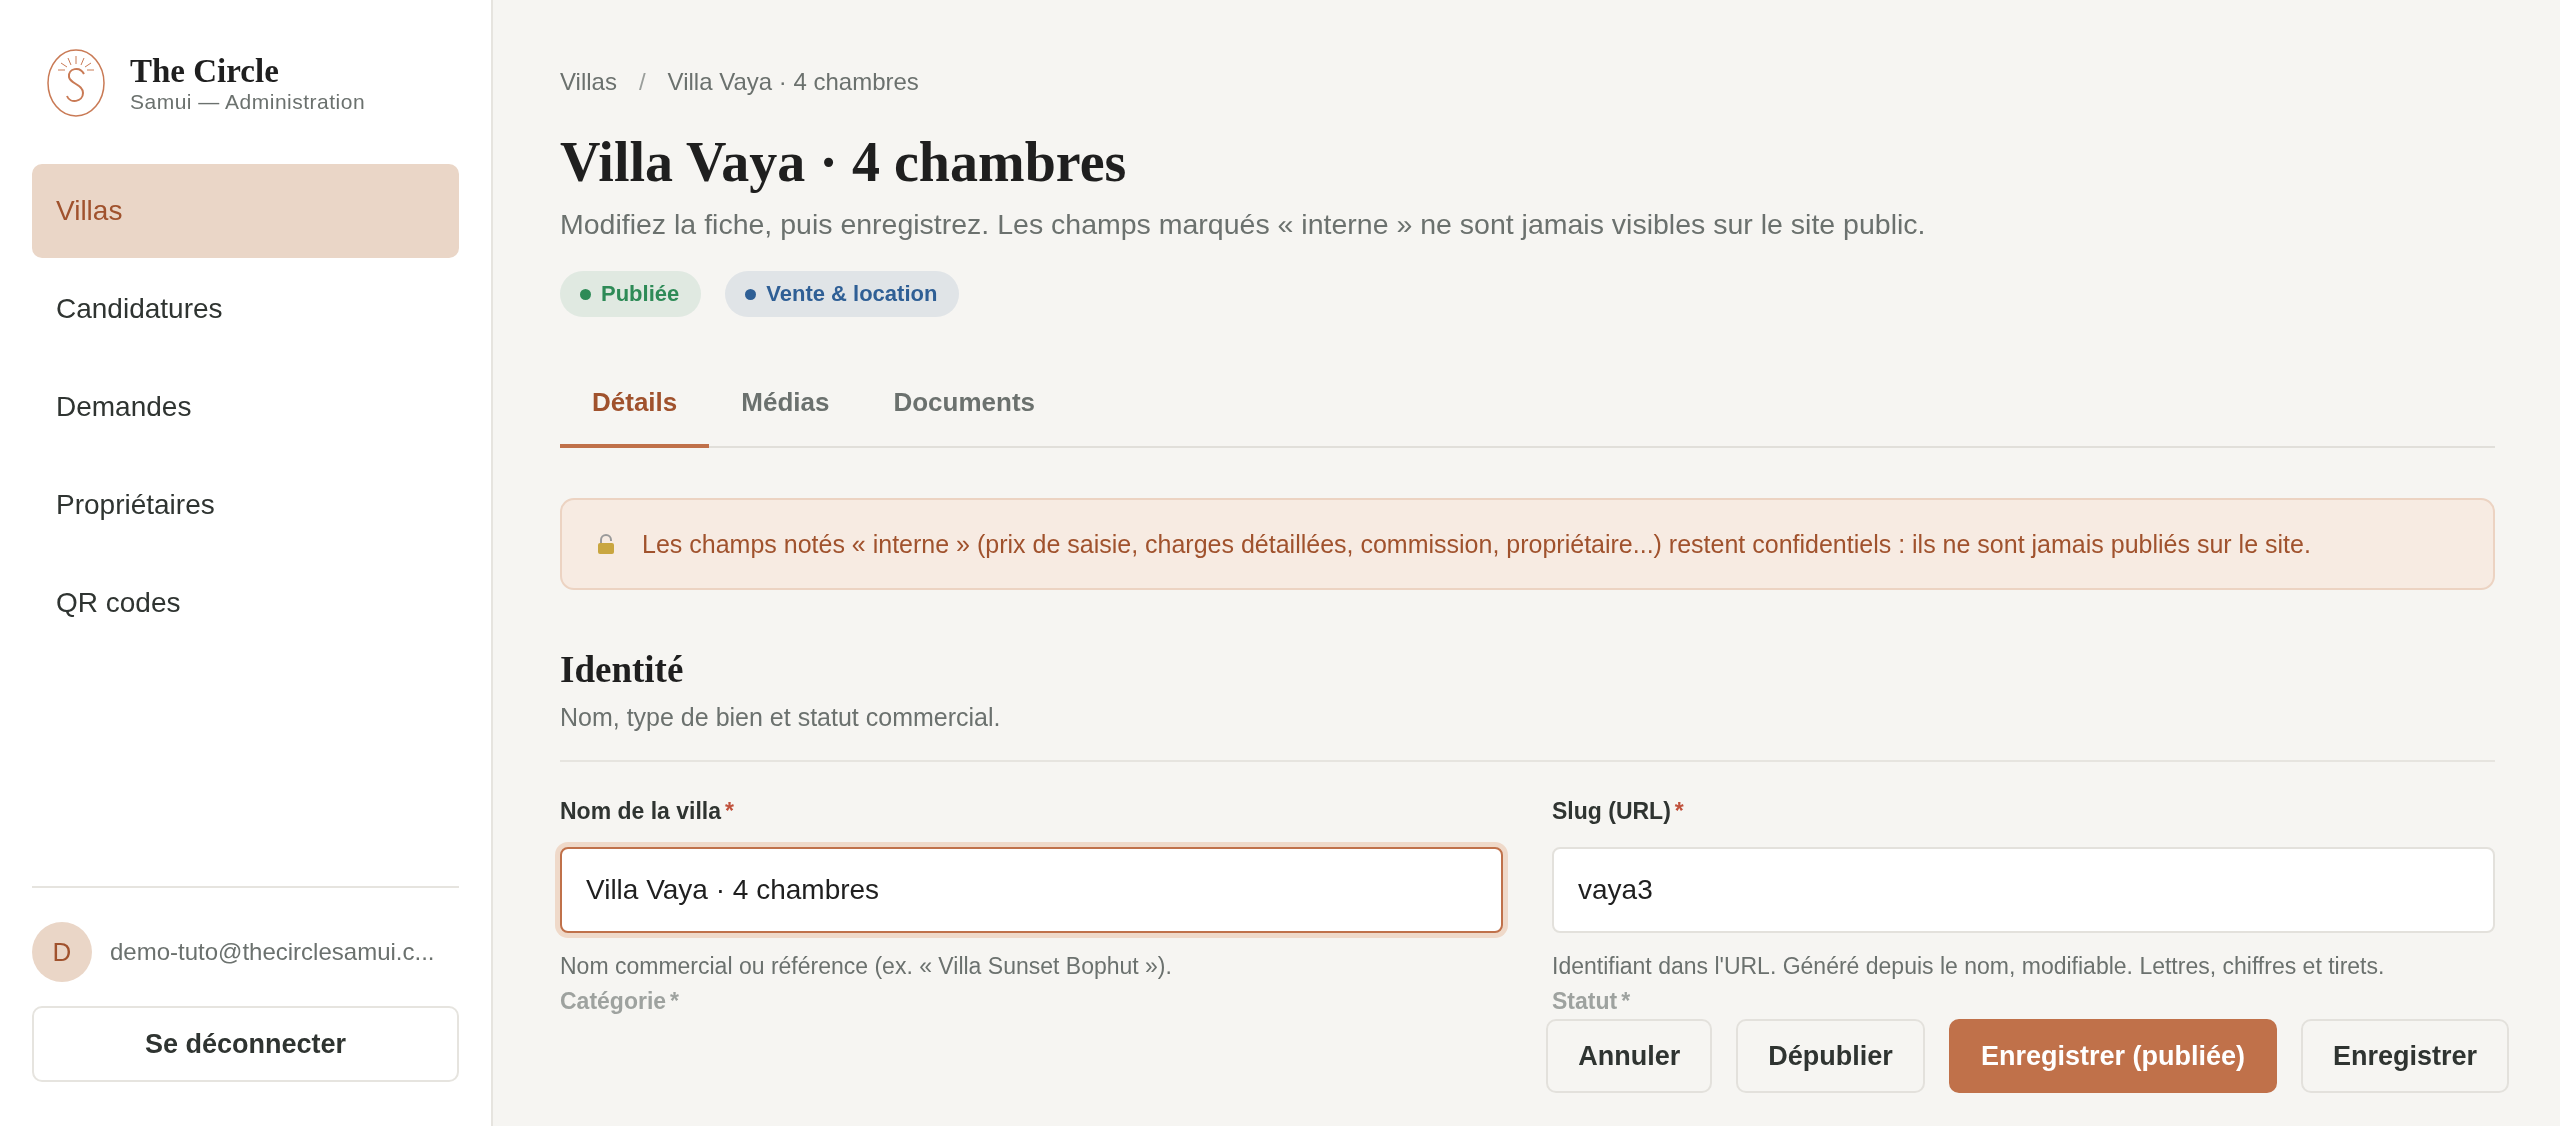  I want to click on nav-item: Propriétaires, so click(245, 505).